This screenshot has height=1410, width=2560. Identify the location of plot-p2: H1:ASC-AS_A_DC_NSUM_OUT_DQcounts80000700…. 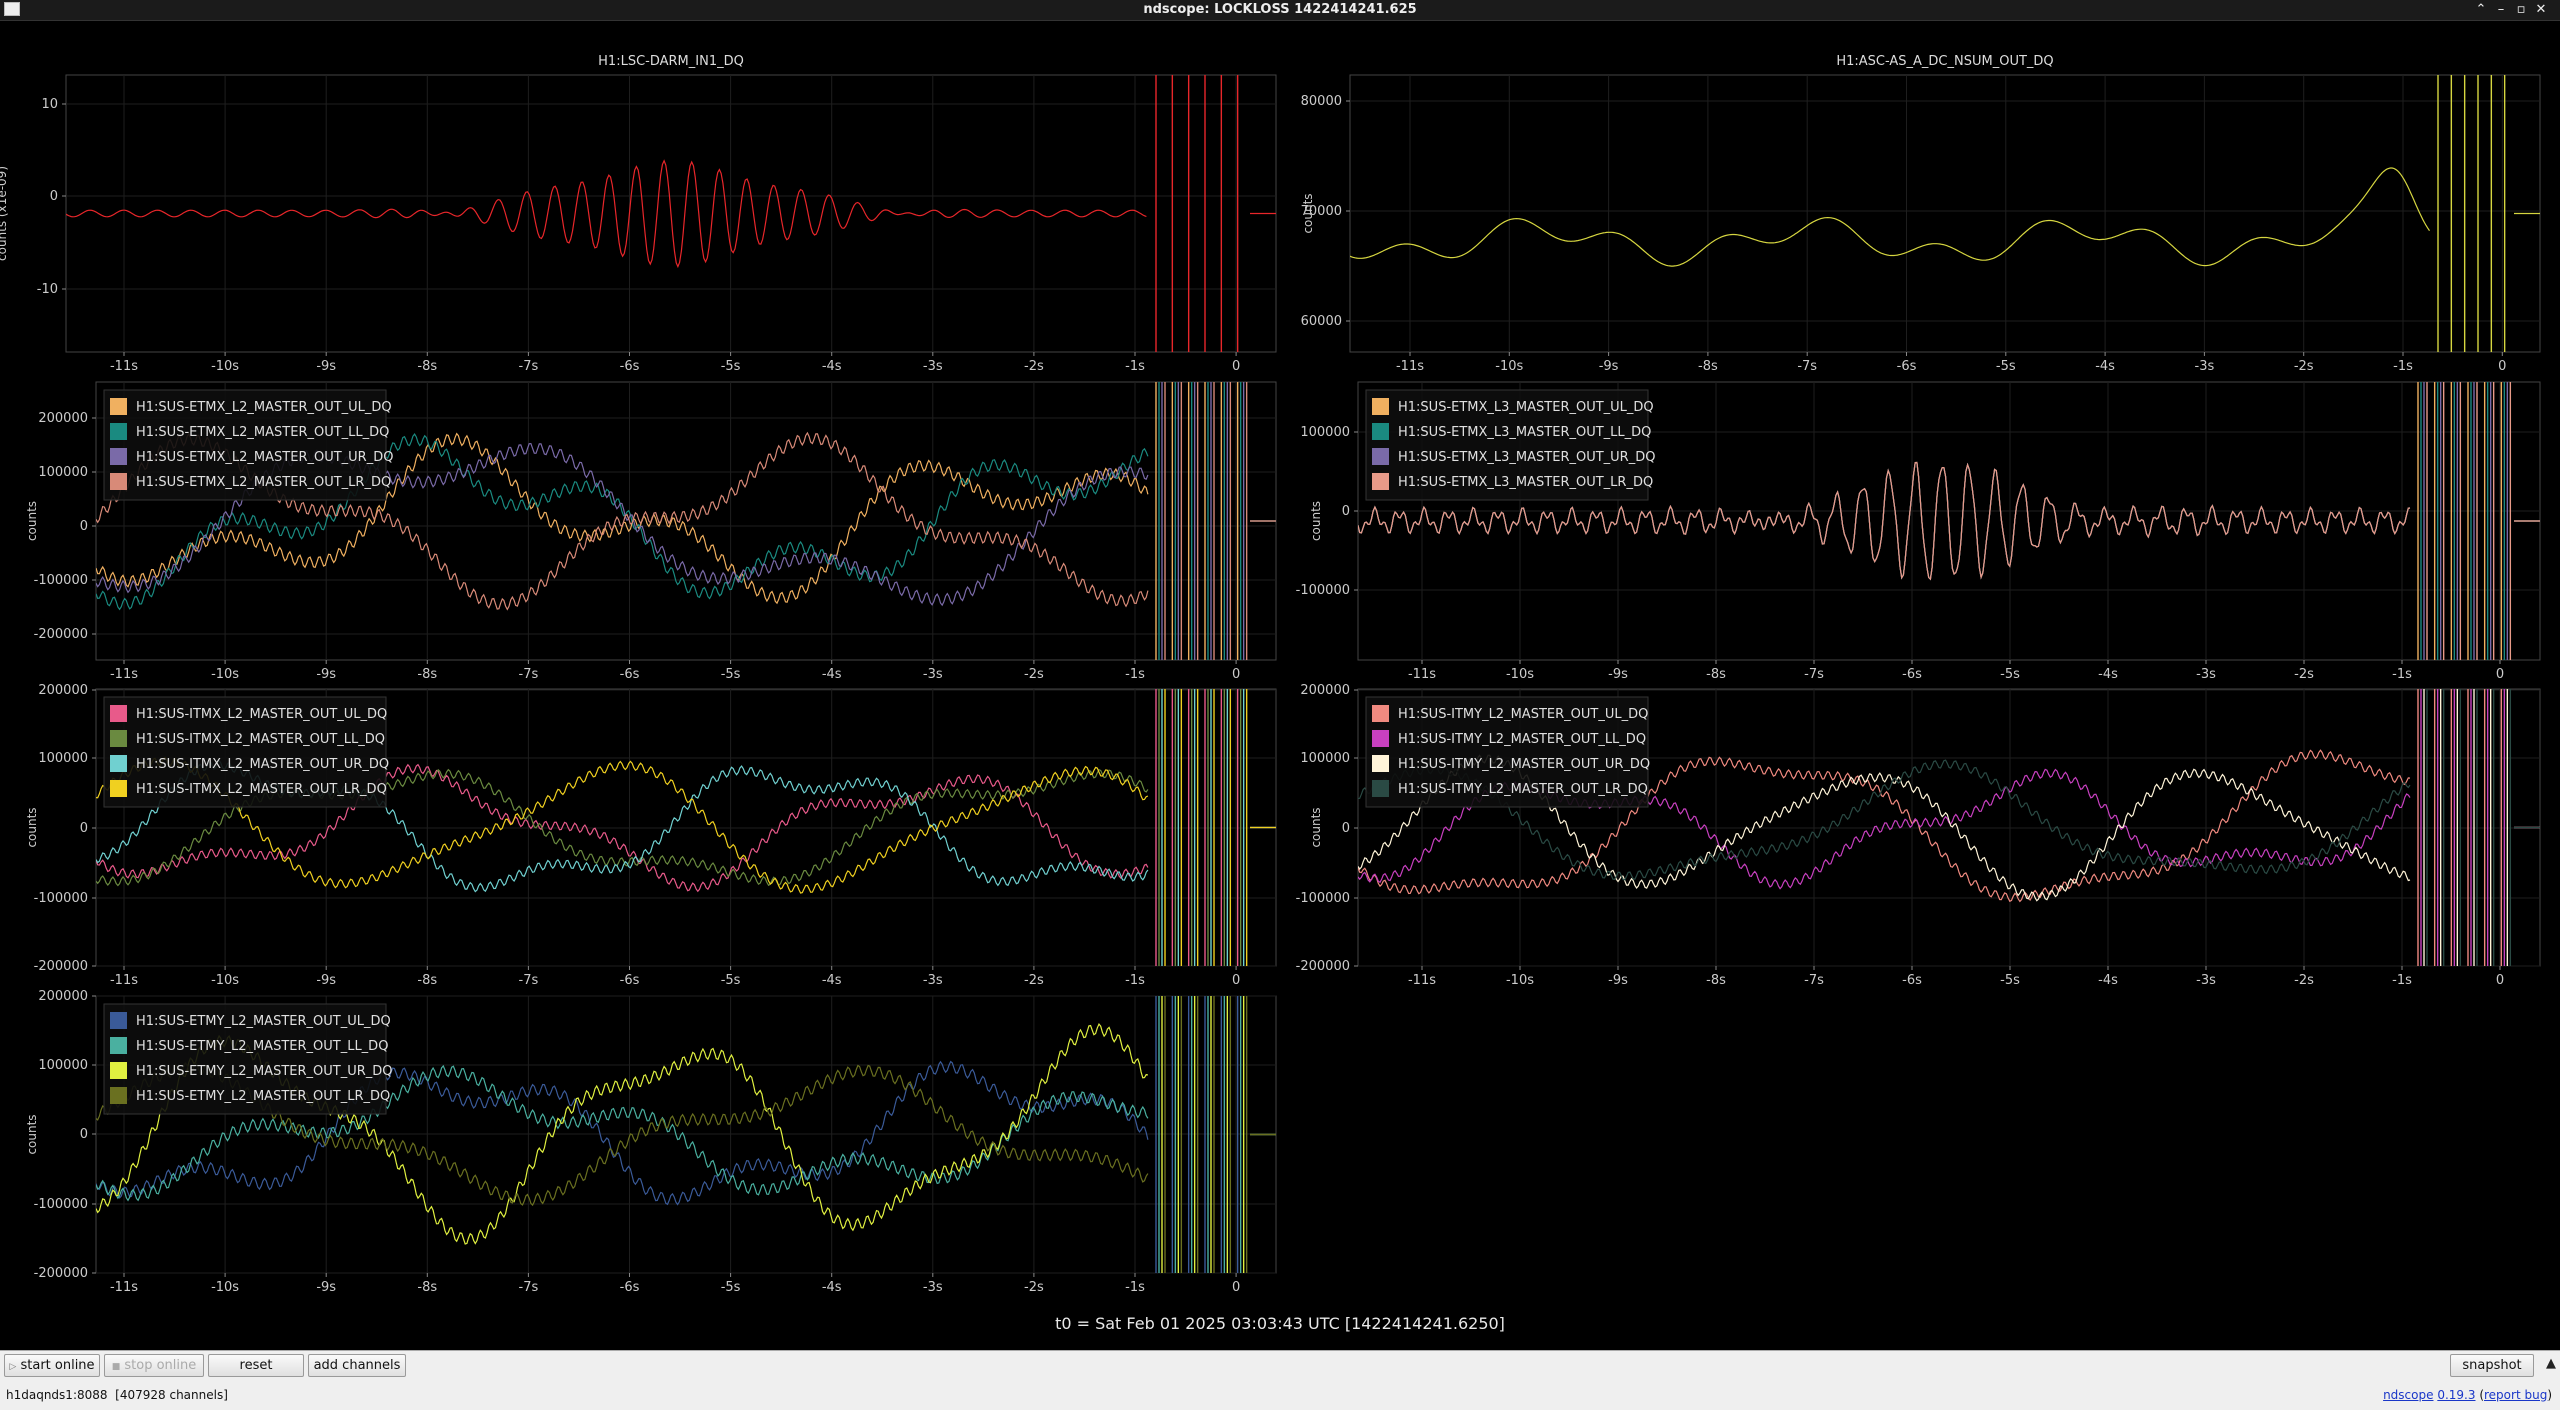
(1921, 214).